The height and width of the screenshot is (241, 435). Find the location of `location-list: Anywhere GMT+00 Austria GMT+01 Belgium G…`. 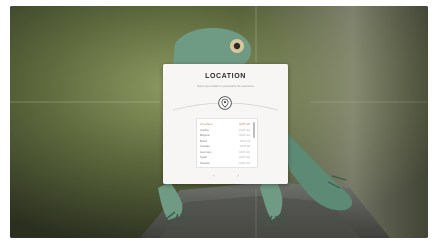

location-list: Anywhere GMT+00 Austria GMT+01 Belgium G… is located at coordinates (227, 143).